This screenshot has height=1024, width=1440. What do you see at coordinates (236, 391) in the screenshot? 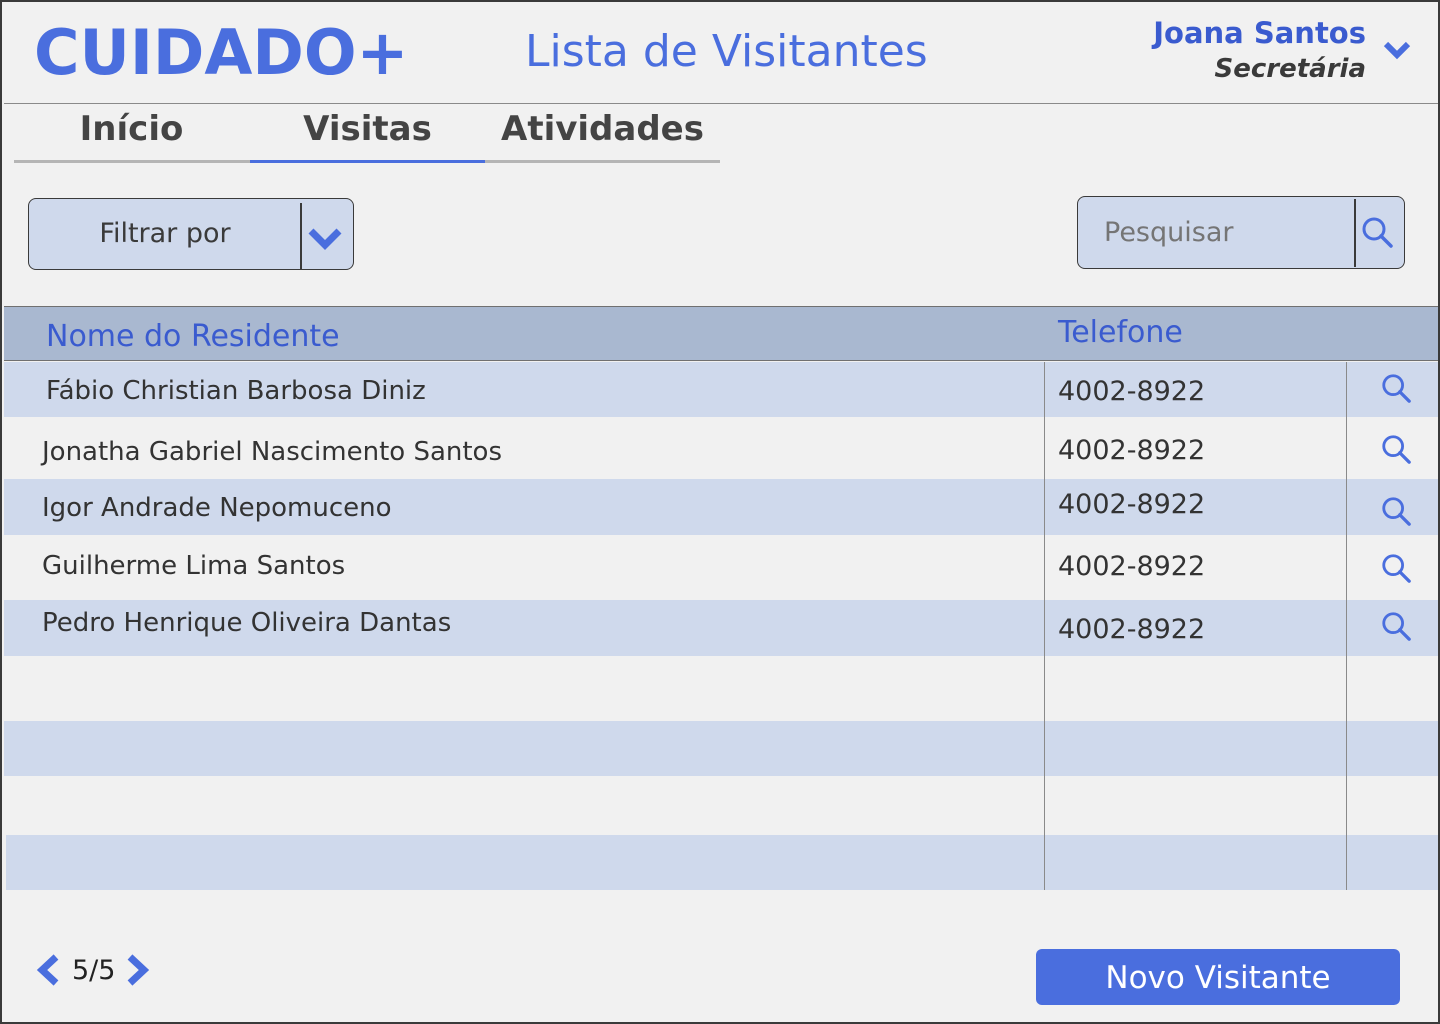
I see `resident-name: Fábio Christian Barbosa Diniz` at bounding box center [236, 391].